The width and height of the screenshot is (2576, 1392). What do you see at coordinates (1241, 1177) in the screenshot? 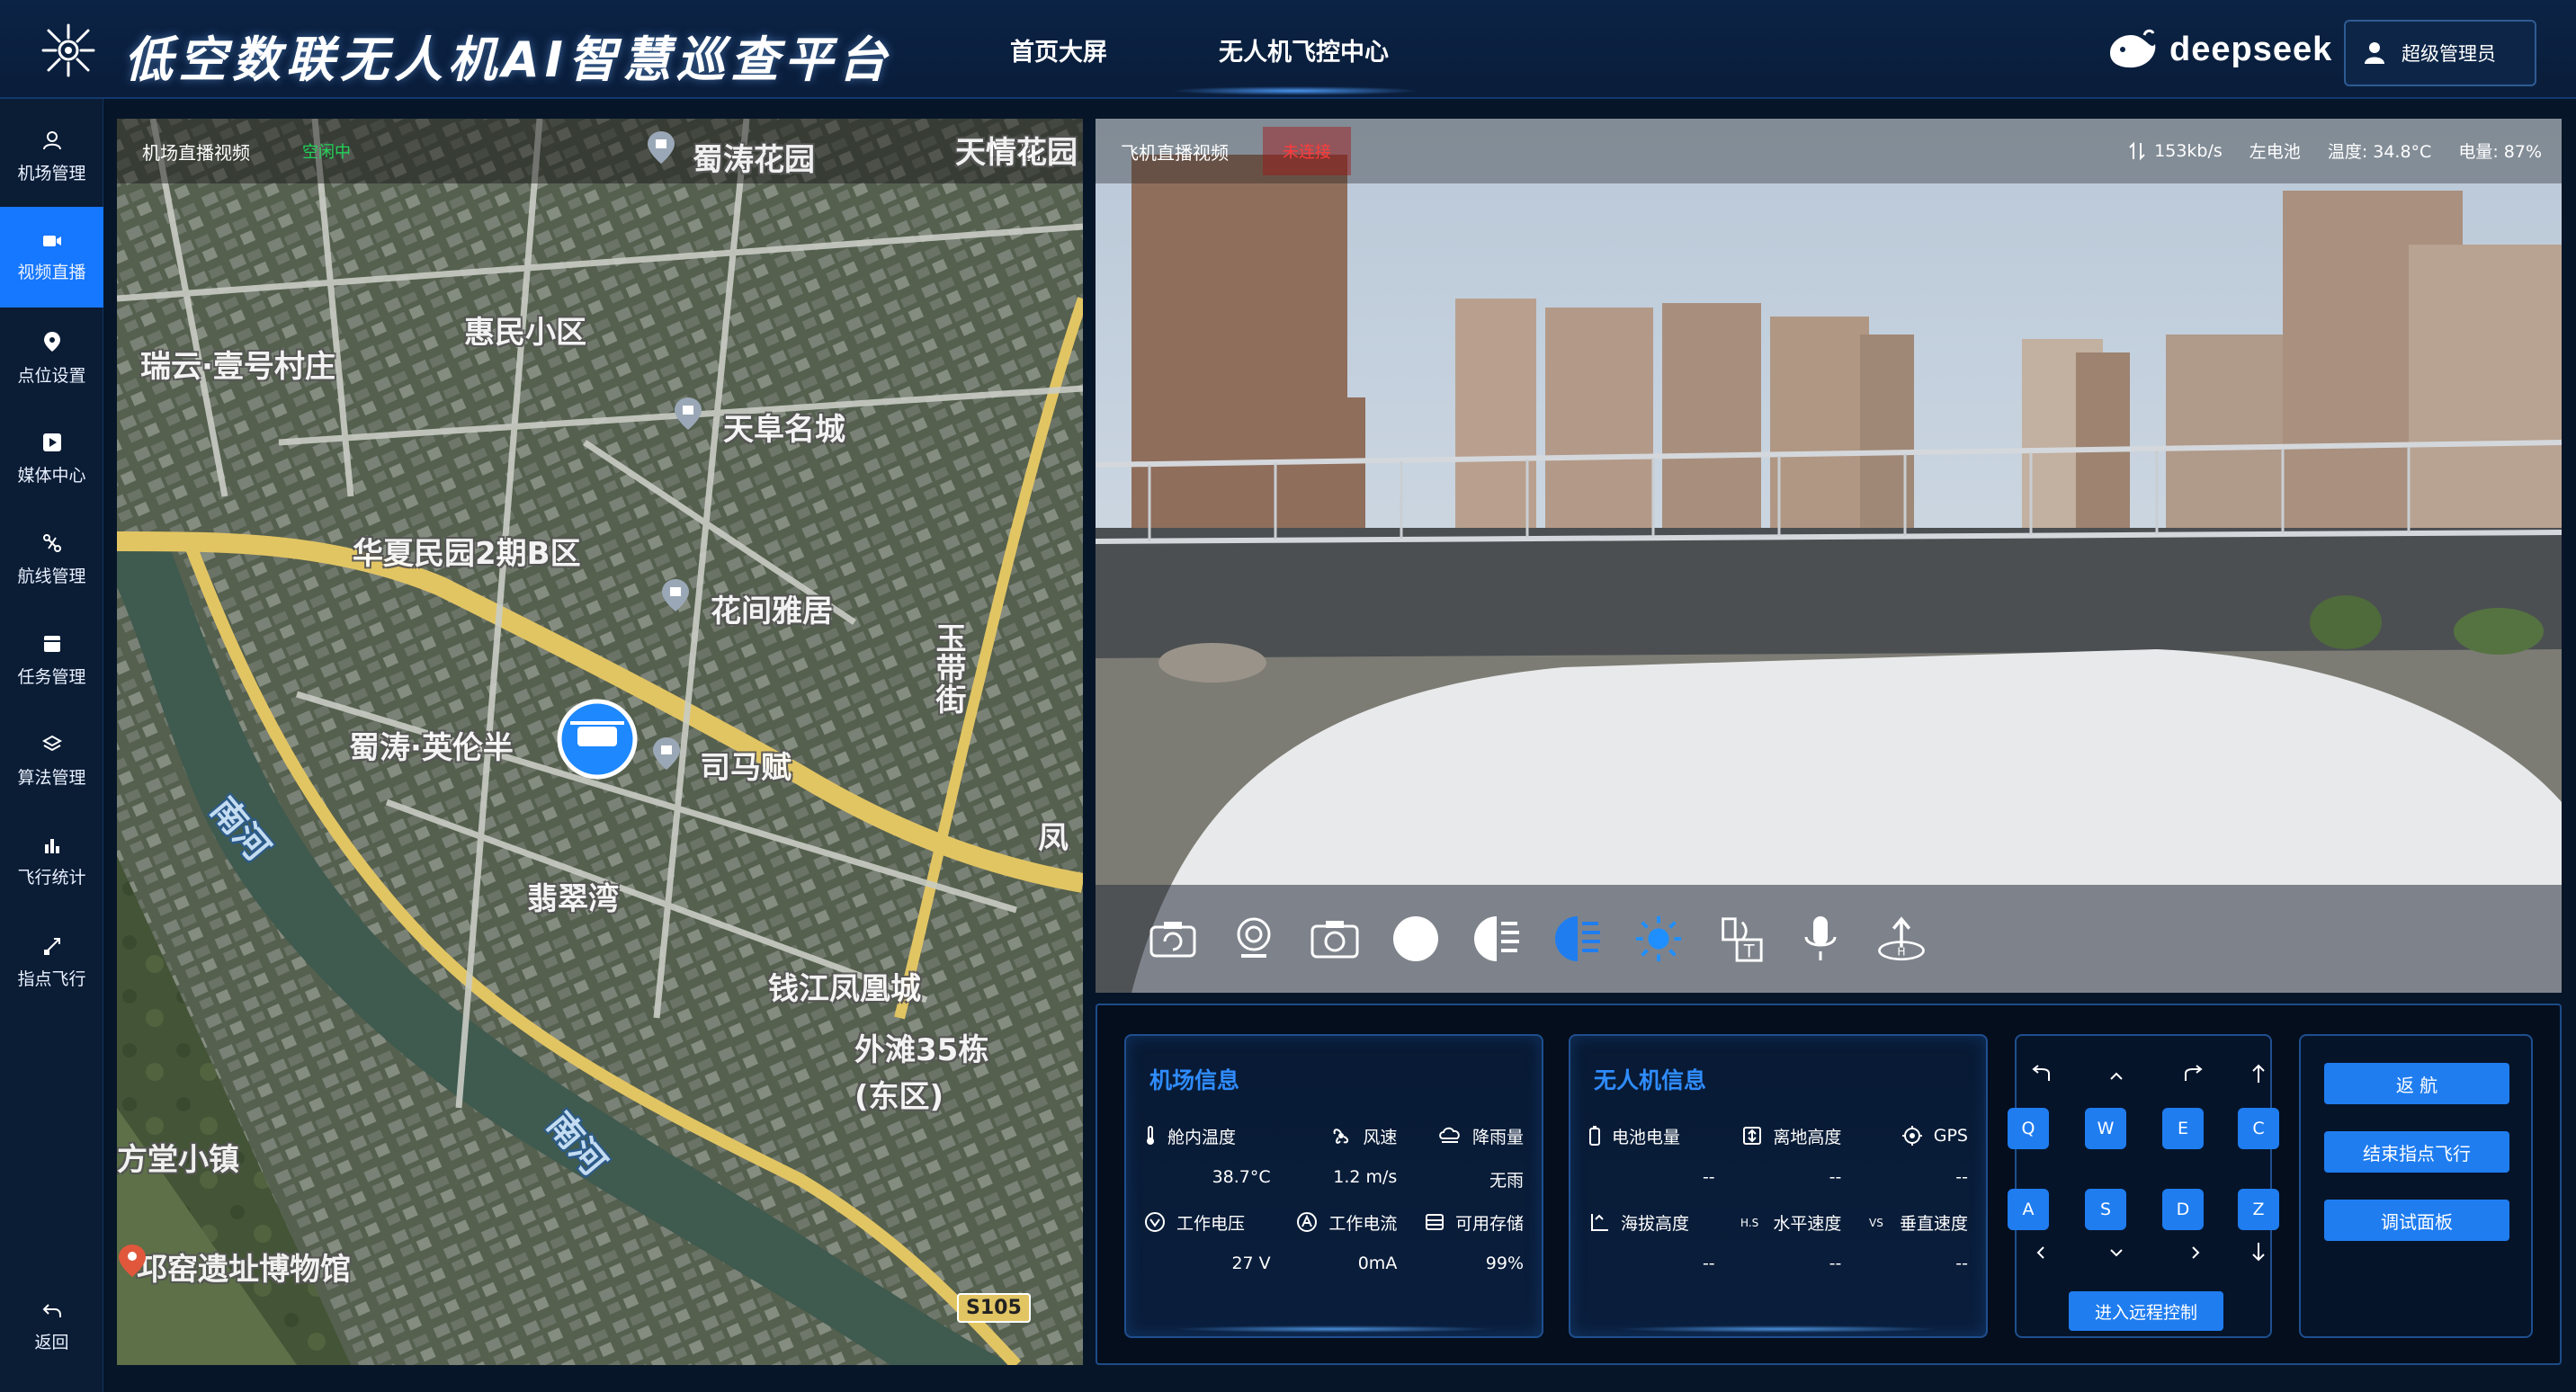
I see `metric-value: 38.7°C` at bounding box center [1241, 1177].